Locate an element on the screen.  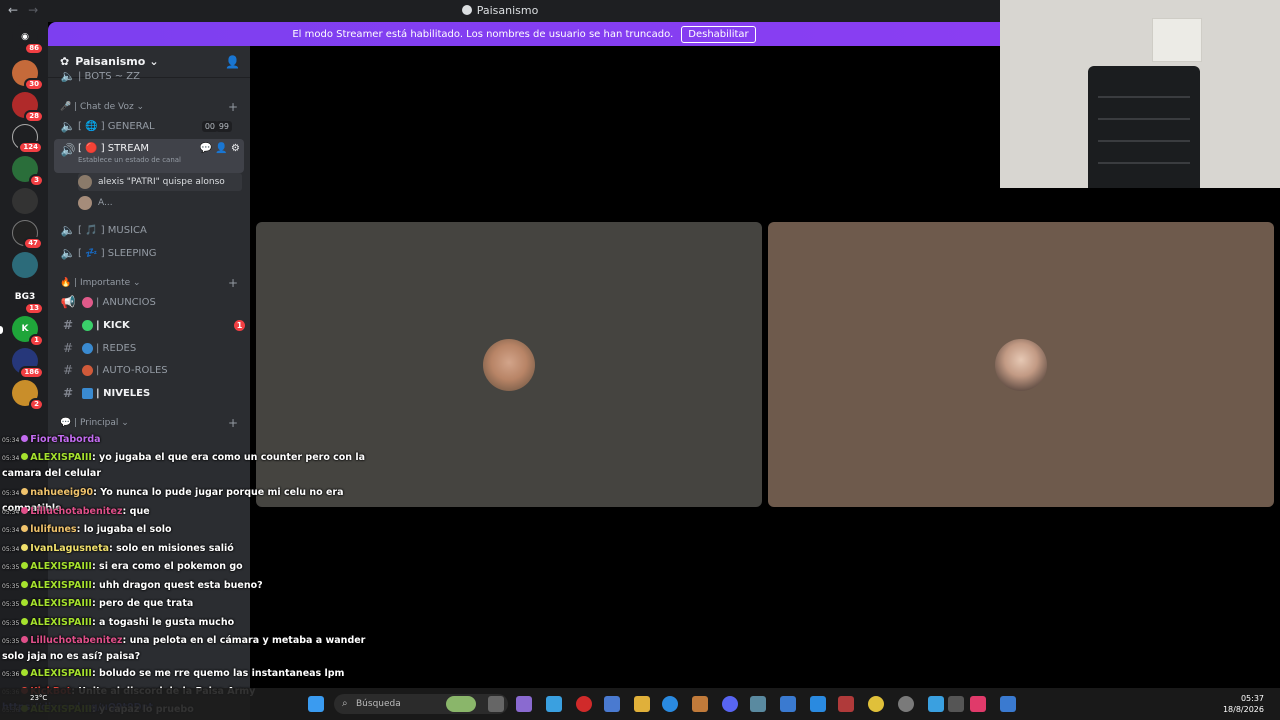
unread-badge: 47 is located at coordinates (33, 243).